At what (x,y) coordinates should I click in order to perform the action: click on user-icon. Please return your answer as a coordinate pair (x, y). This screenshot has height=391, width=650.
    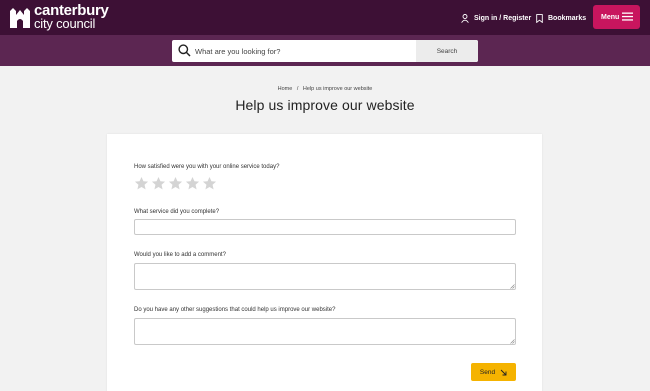
    Looking at the image, I should click on (465, 18).